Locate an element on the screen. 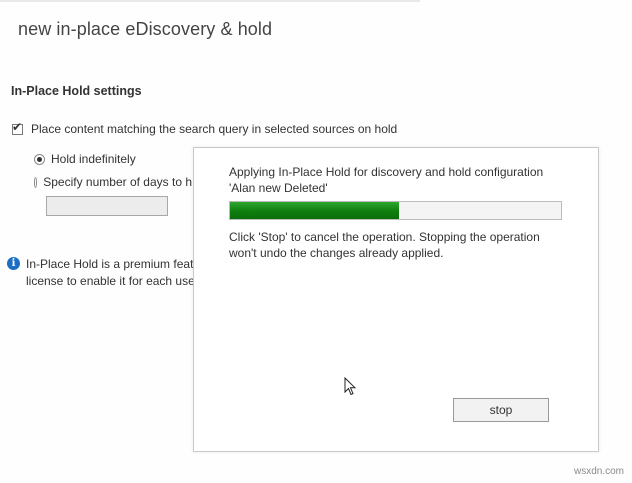 The height and width of the screenshot is (483, 632). progress-bar-fill is located at coordinates (314, 210).